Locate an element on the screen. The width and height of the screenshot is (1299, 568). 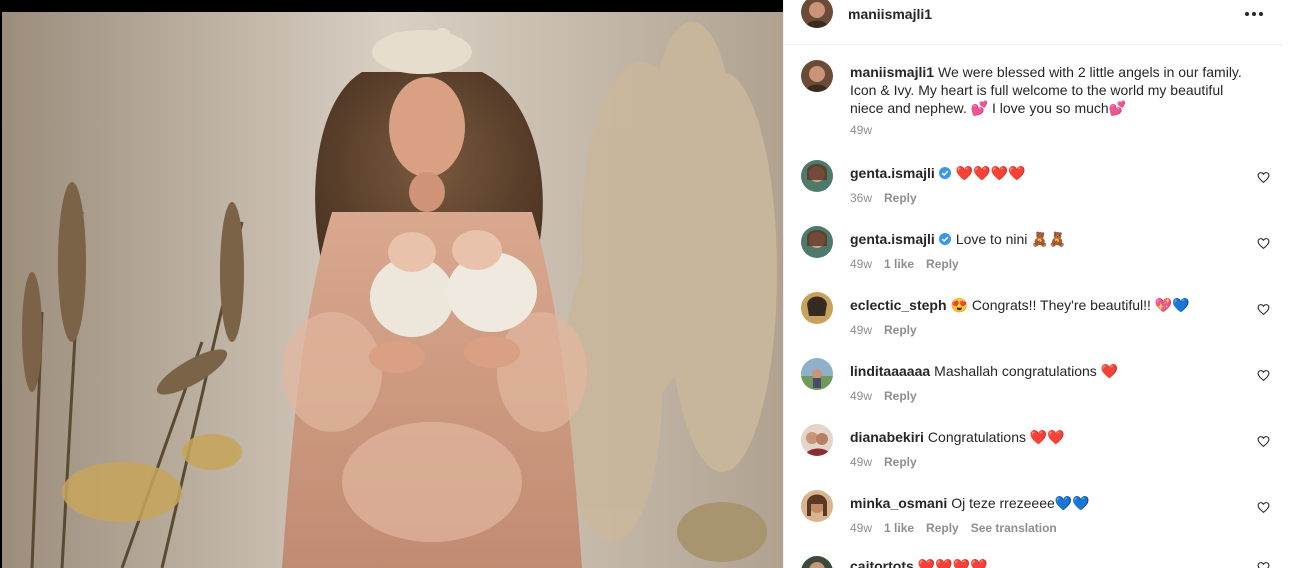
caption-username: maniismajli1 is located at coordinates (892, 72).